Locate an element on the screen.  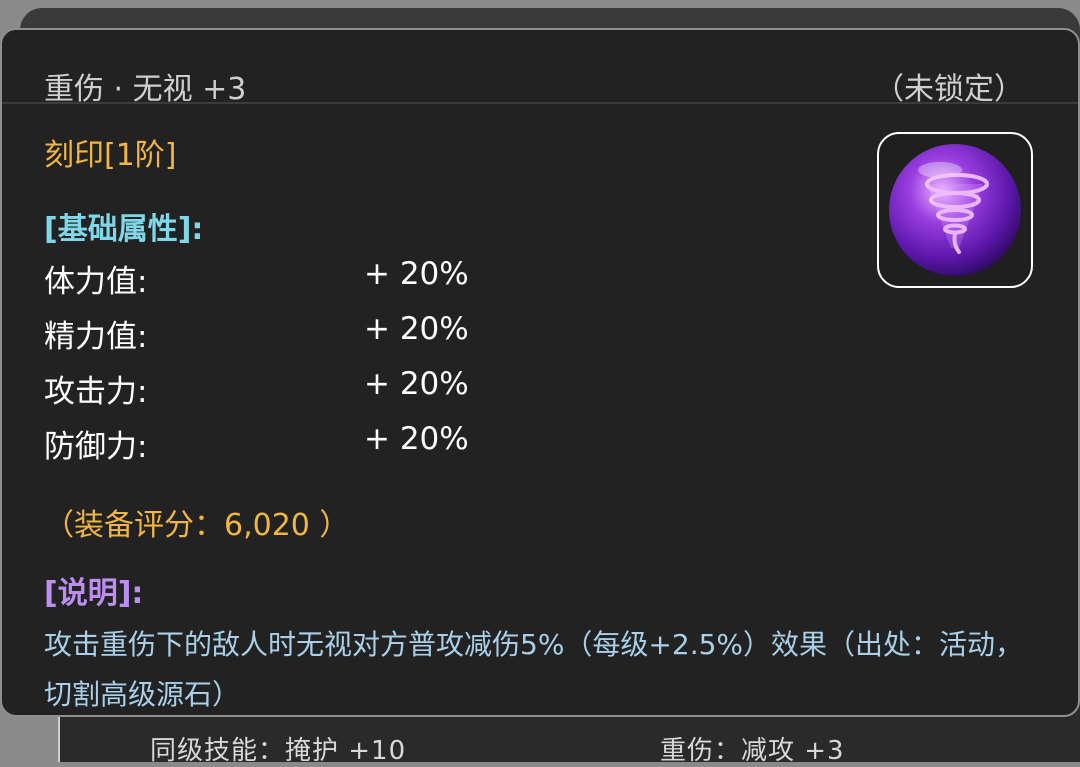
title-divider is located at coordinates (540, 103).